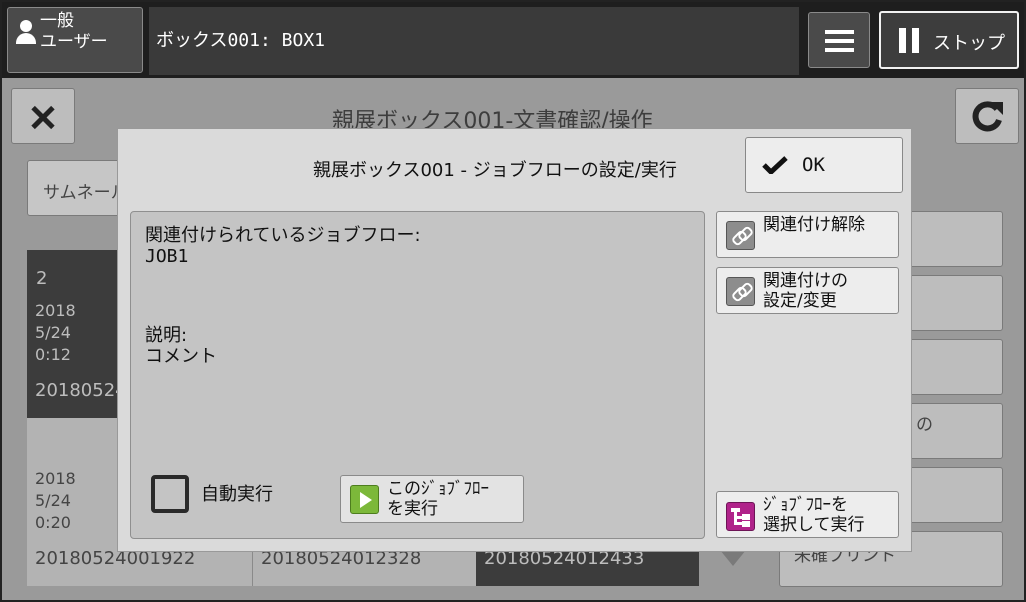  Describe the element at coordinates (814, 225) in the screenshot. I see `unlink-label: 関連付け解除` at that location.